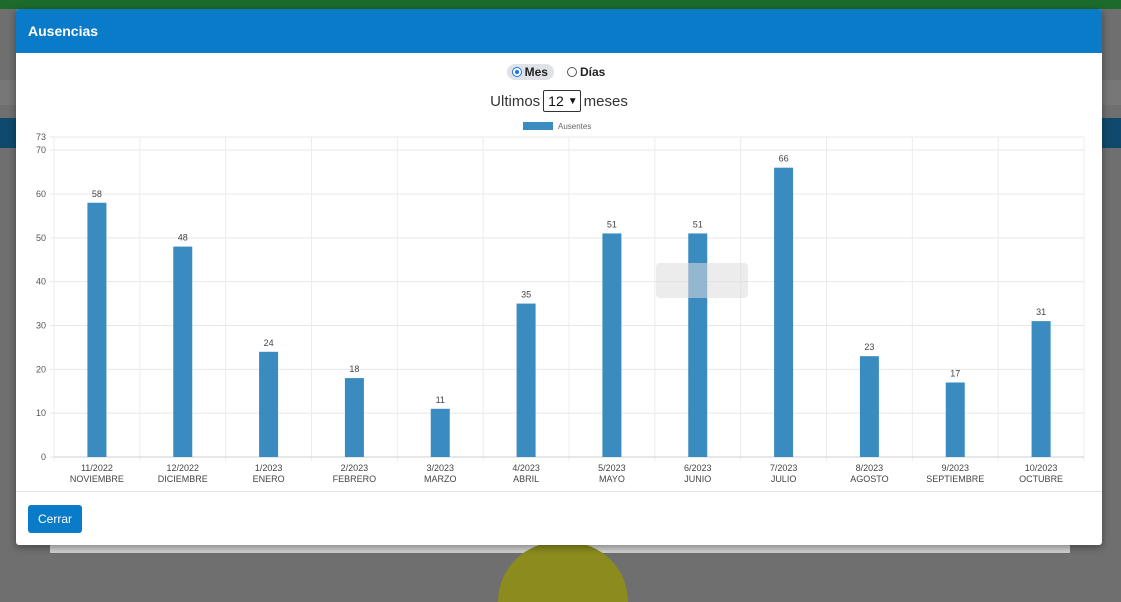 The image size is (1121, 602). I want to click on modal-header: Ausencias, so click(559, 31).